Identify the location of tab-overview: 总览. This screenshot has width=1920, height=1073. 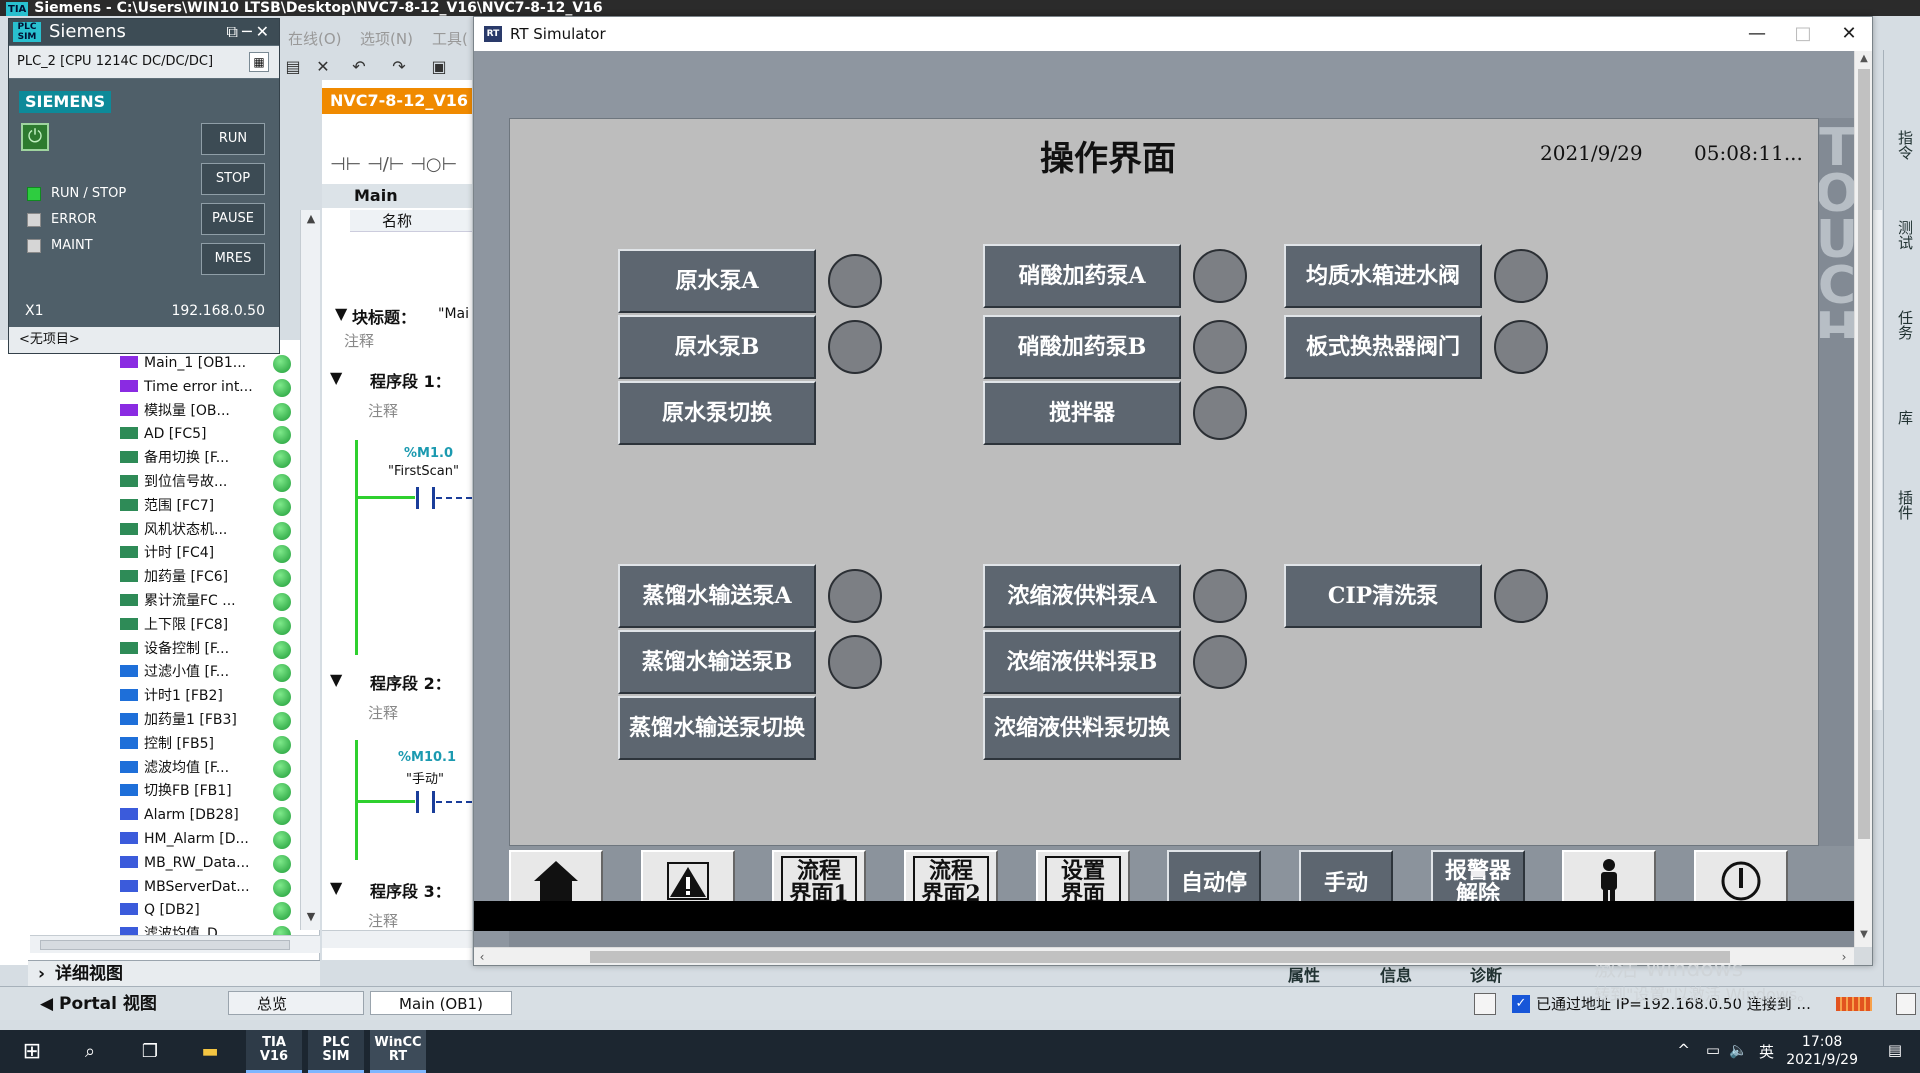
(296, 1003).